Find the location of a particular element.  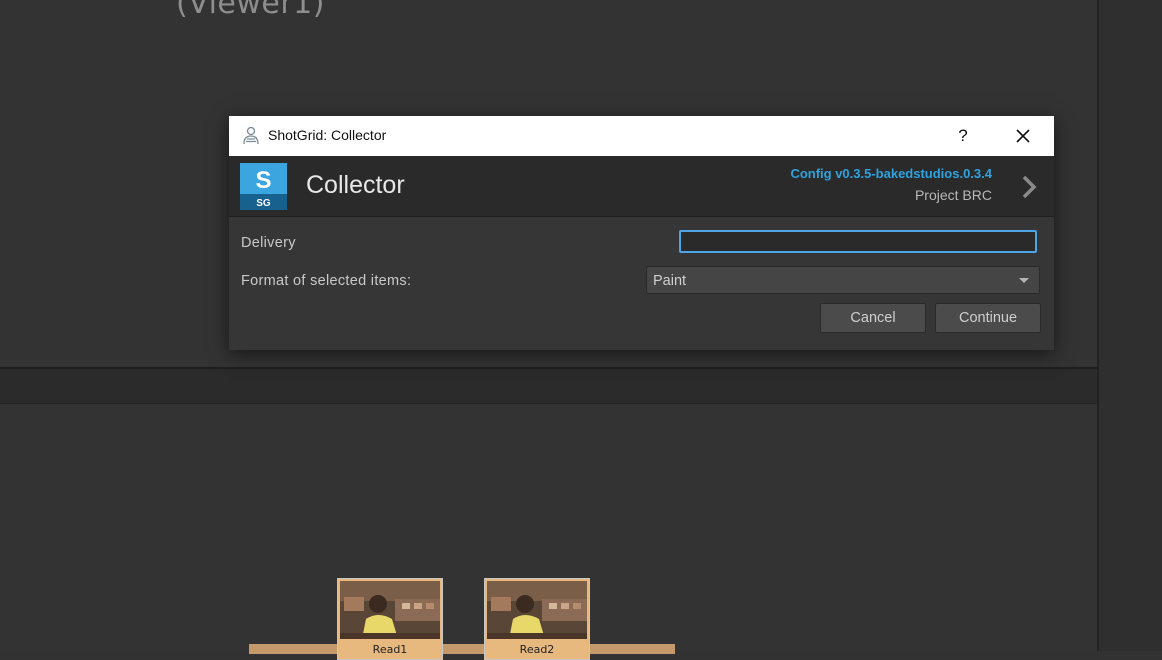

shotgrid-app-icon is located at coordinates (251, 136).